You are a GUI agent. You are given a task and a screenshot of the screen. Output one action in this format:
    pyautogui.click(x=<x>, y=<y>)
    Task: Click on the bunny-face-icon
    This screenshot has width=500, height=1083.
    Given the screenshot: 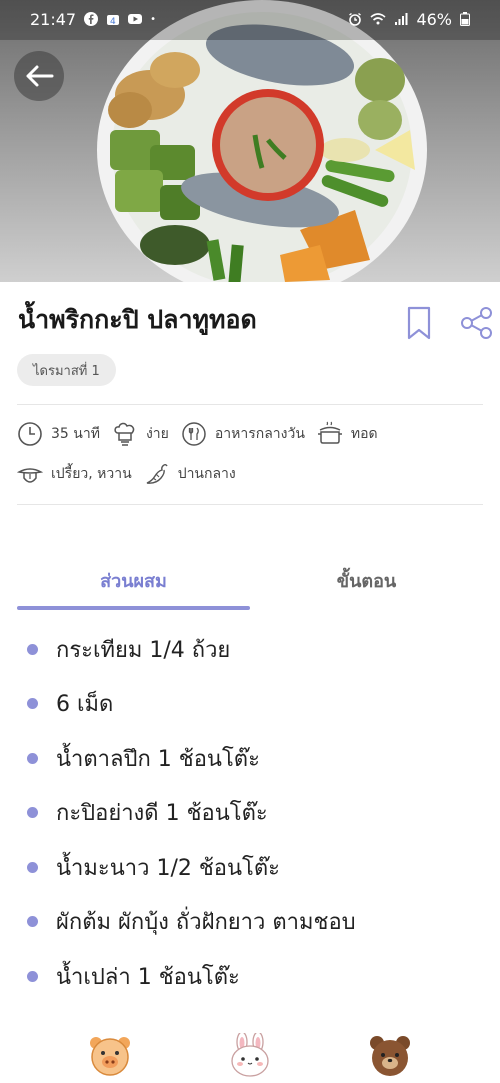 What is the action you would take?
    pyautogui.click(x=250, y=1055)
    